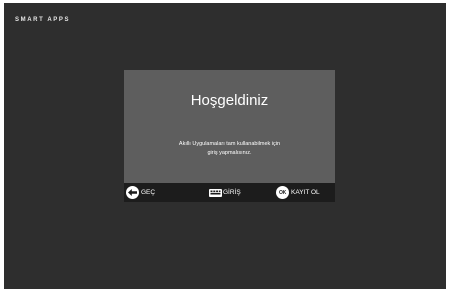 The image size is (449, 292). I want to click on dialog-title: Hoşgeldiniz, so click(229, 100).